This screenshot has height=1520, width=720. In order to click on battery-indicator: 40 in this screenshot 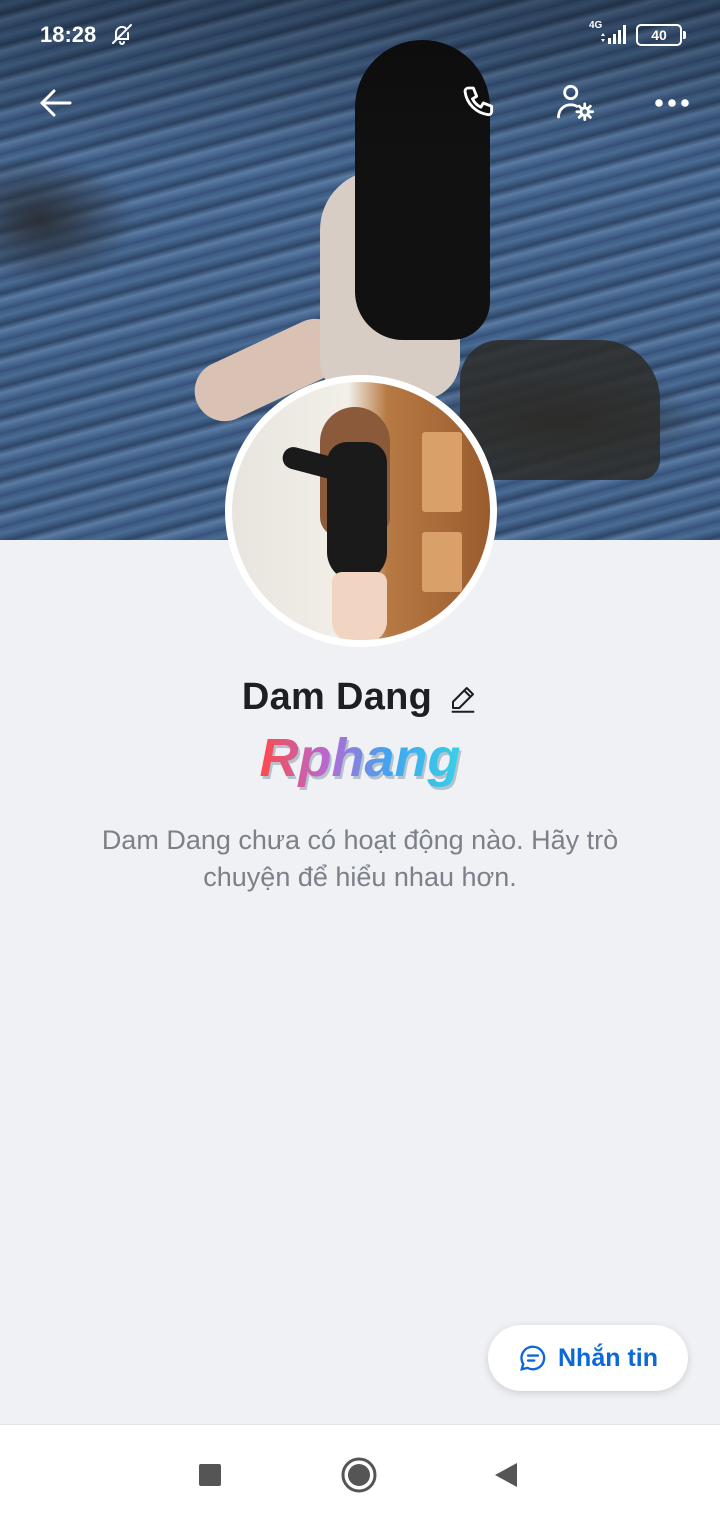, I will do `click(661, 35)`.